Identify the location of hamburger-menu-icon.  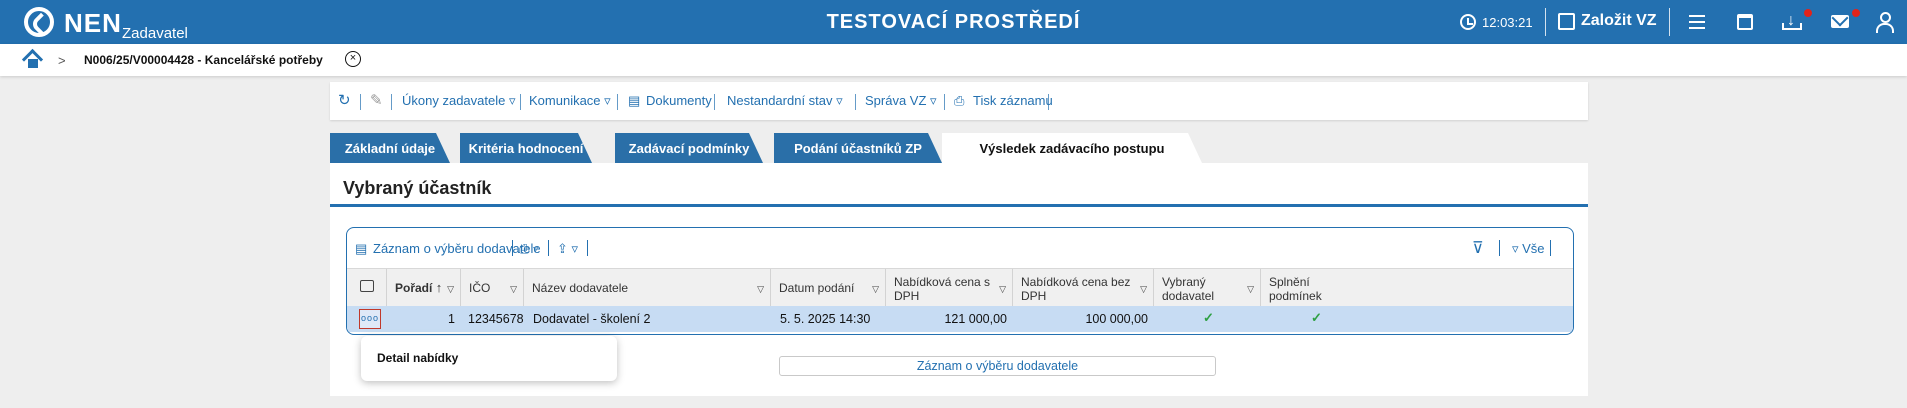
(1697, 22).